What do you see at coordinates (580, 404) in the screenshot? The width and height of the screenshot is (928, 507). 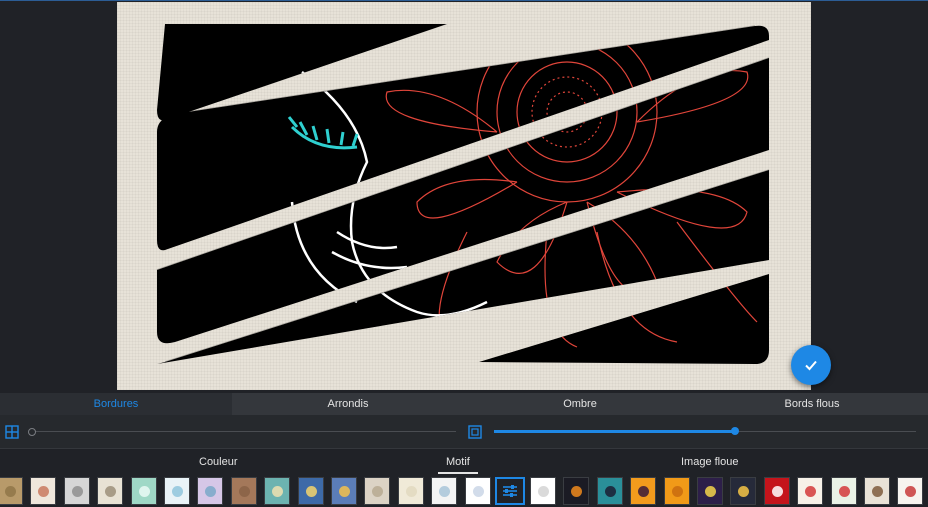 I see `tab-ombre: Ombre` at bounding box center [580, 404].